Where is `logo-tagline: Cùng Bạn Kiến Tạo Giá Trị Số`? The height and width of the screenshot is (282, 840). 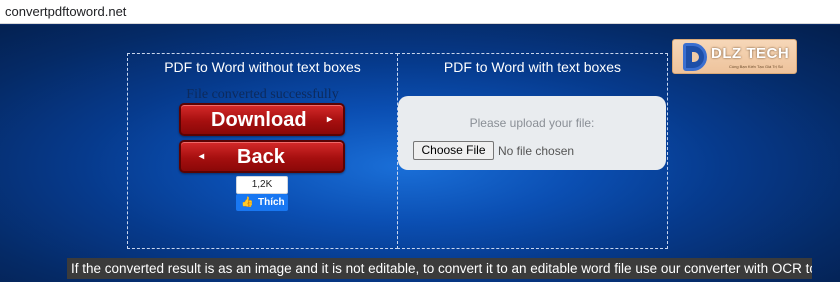 logo-tagline: Cùng Bạn Kiến Tạo Giá Trị Số is located at coordinates (756, 66).